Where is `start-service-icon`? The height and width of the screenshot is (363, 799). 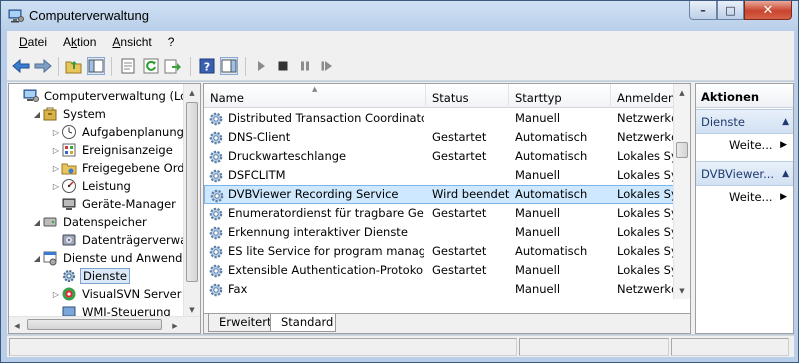
start-service-icon is located at coordinates (261, 66).